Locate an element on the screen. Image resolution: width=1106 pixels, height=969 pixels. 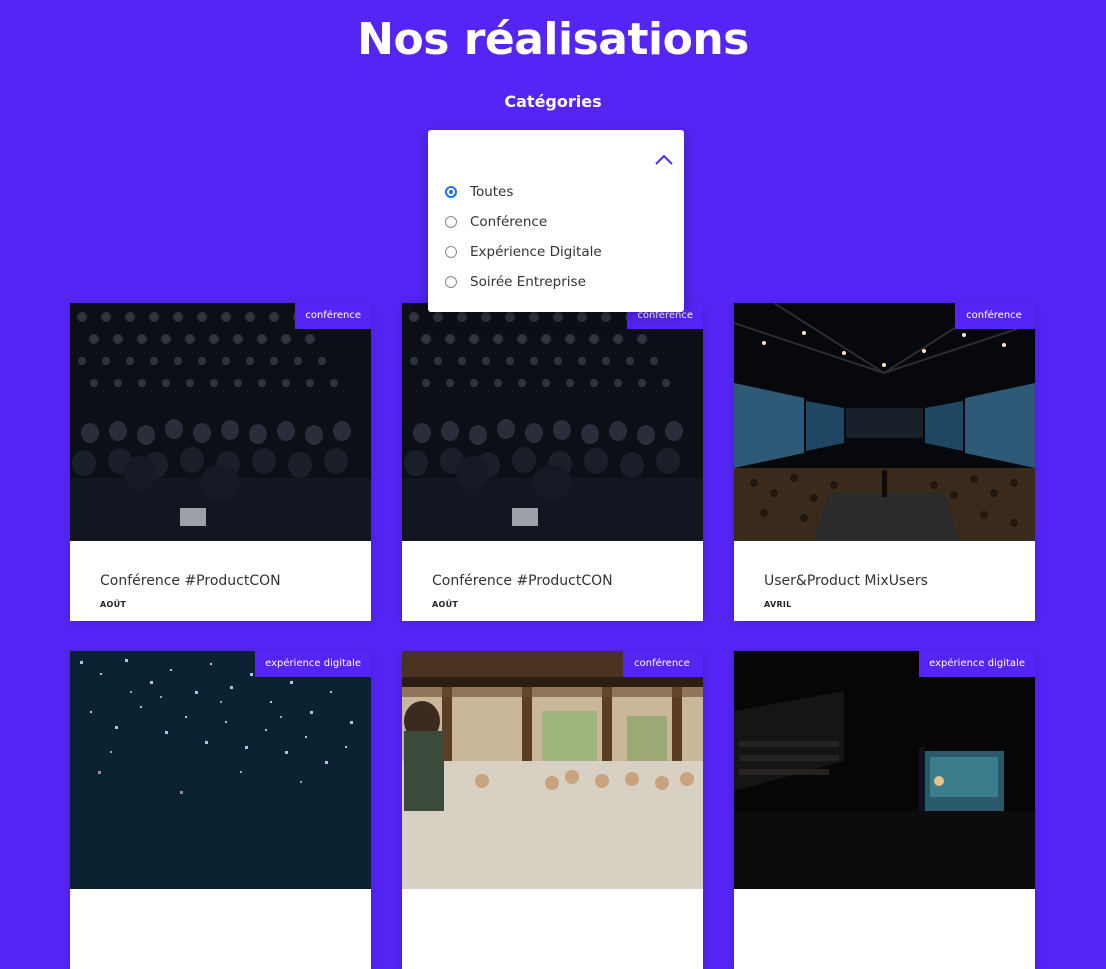
category-option-soiree-entreprise: Soirée Entreprise is located at coordinates (515, 282).